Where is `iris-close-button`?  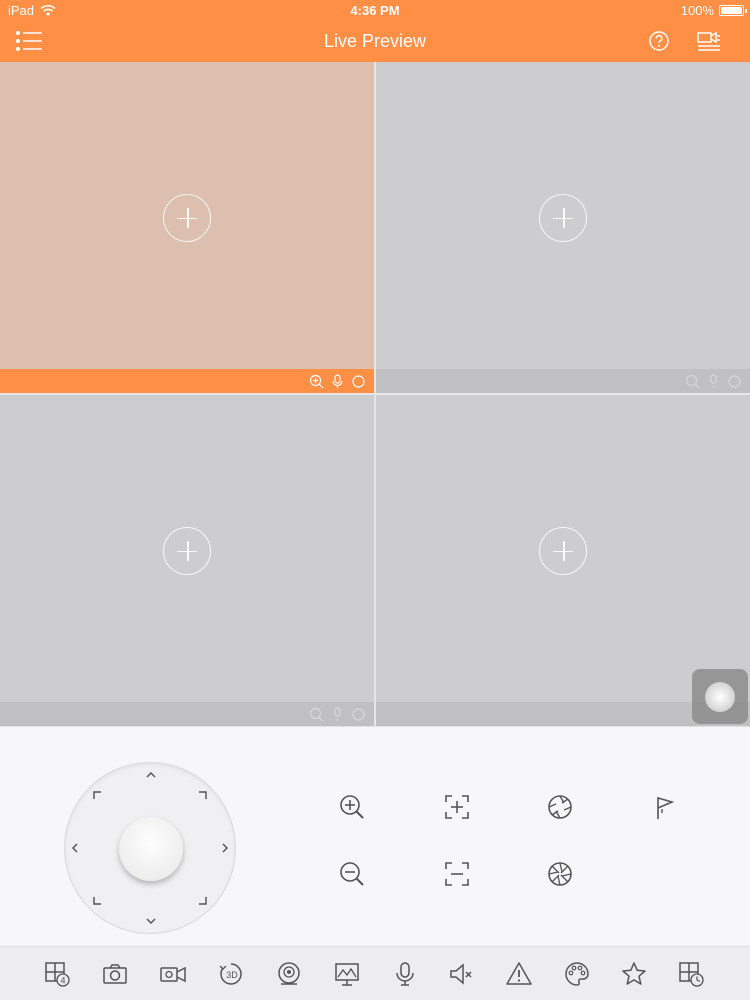 iris-close-button is located at coordinates (560, 874).